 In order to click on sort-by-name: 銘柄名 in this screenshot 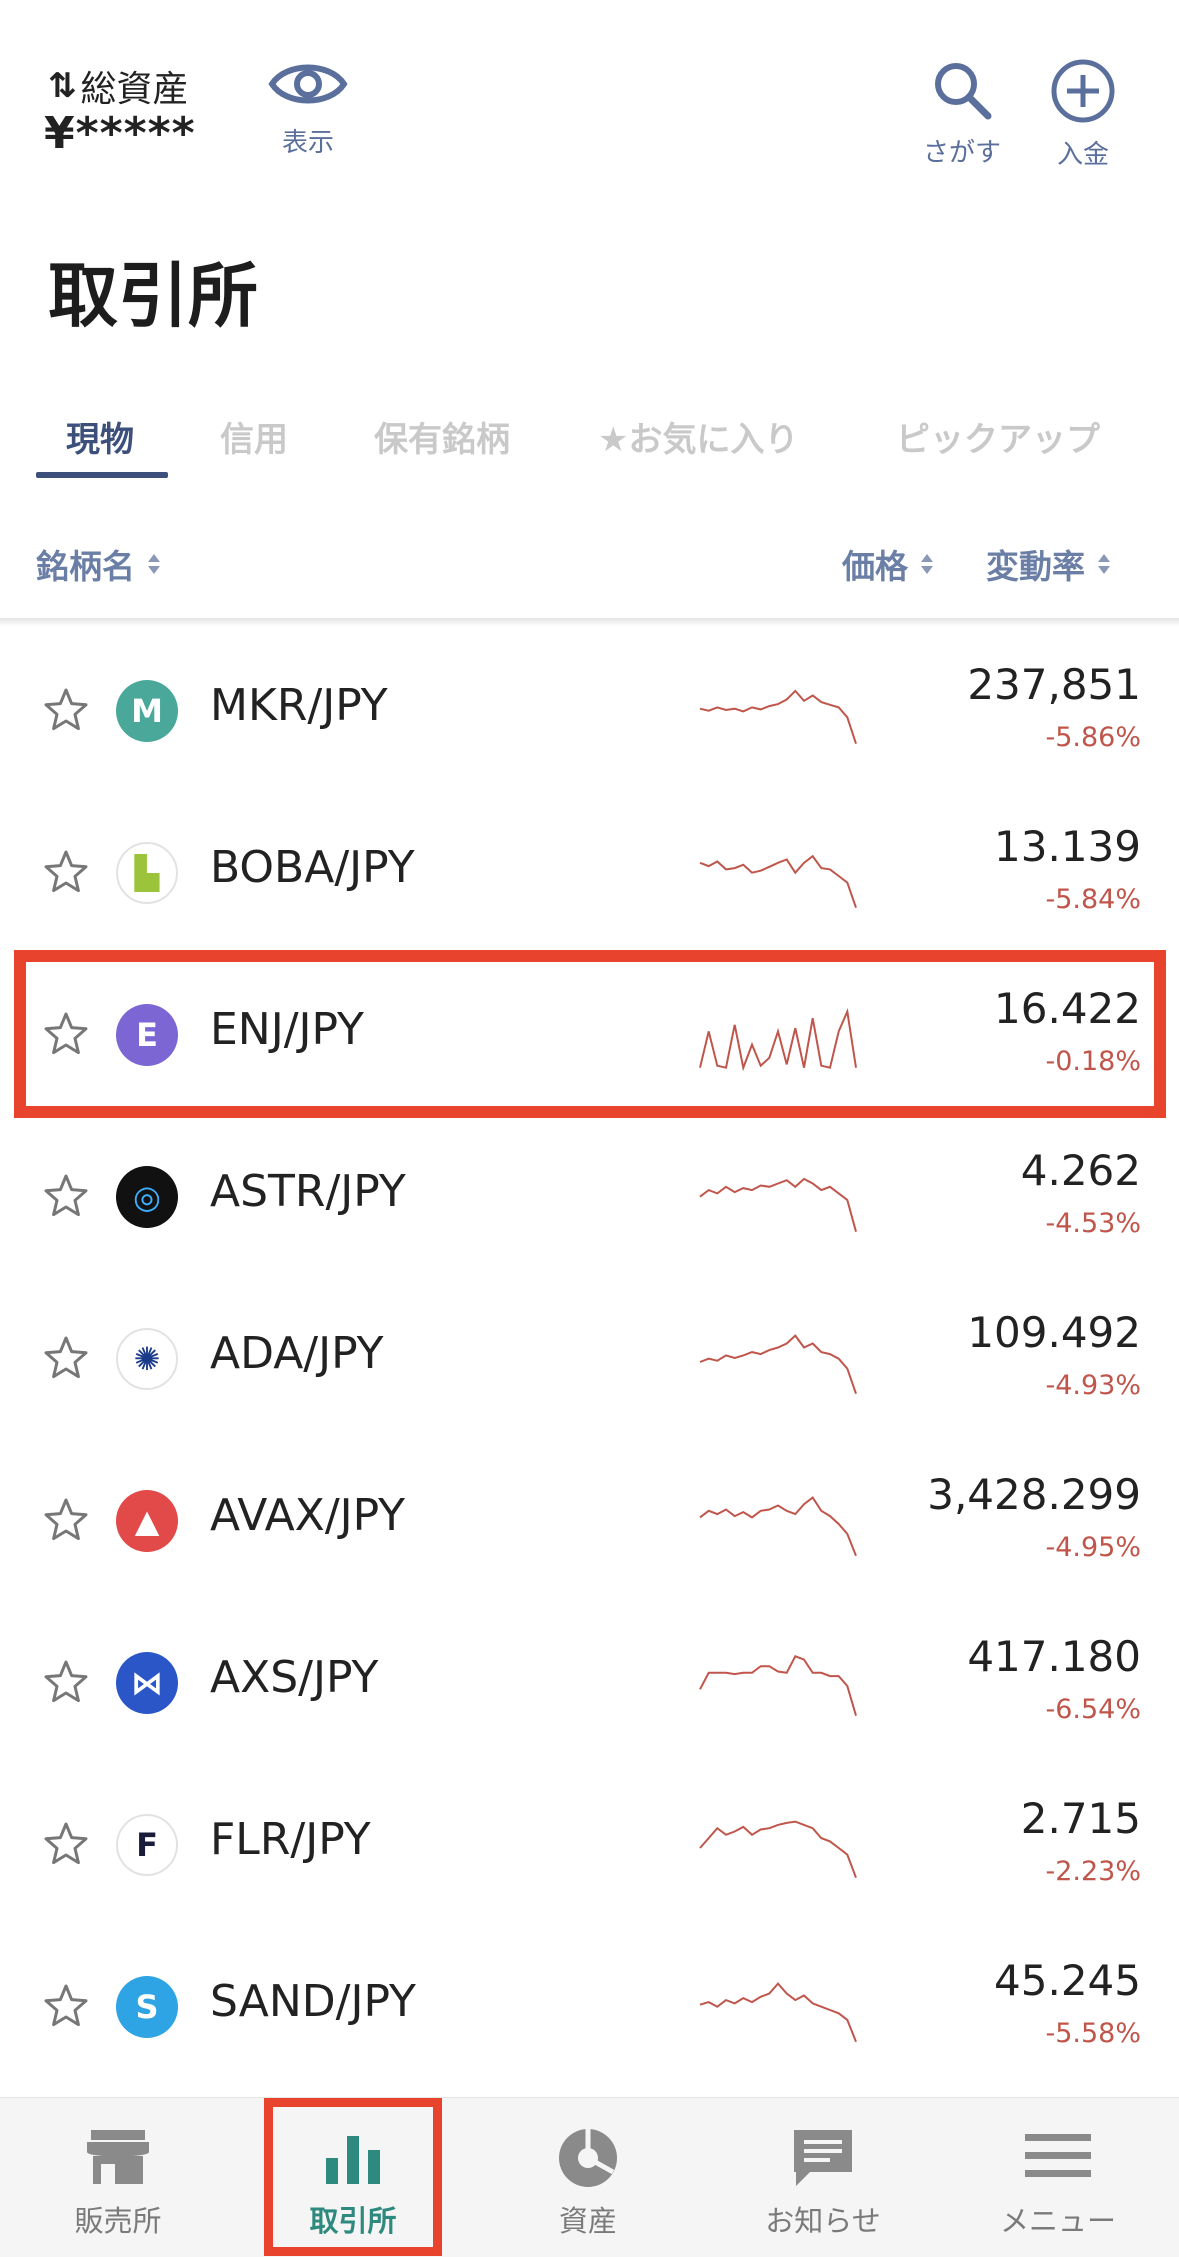, I will do `click(98, 564)`.